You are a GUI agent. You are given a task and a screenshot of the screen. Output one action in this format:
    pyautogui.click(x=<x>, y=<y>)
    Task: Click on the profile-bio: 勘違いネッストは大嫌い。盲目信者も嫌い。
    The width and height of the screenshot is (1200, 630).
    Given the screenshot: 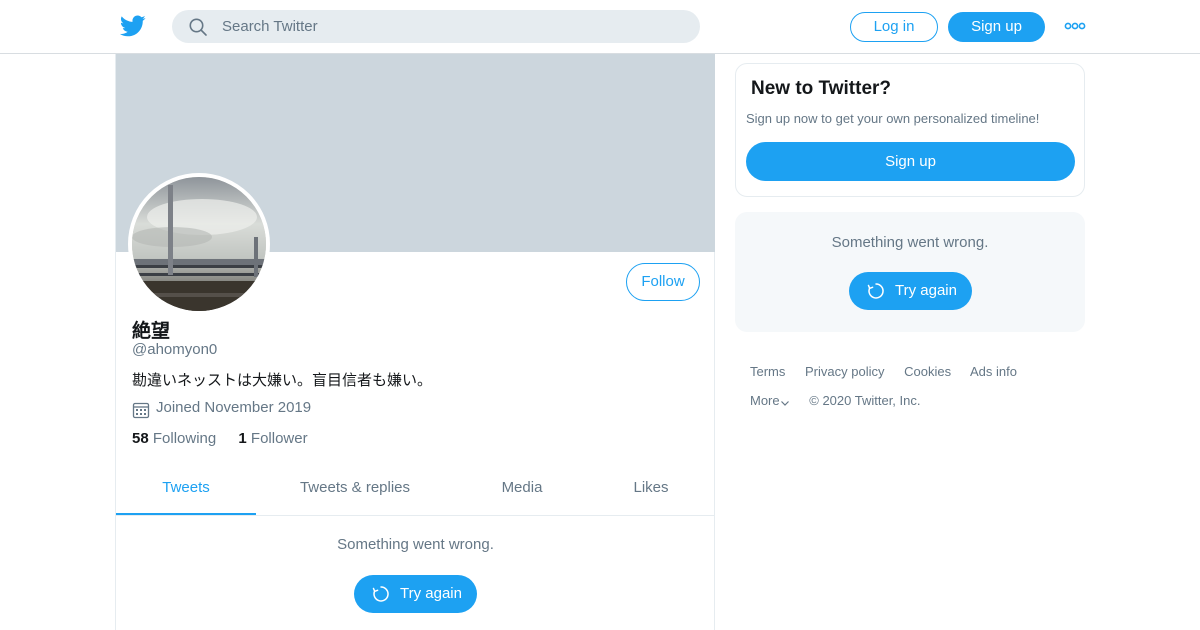 What is the action you would take?
    pyautogui.click(x=282, y=380)
    